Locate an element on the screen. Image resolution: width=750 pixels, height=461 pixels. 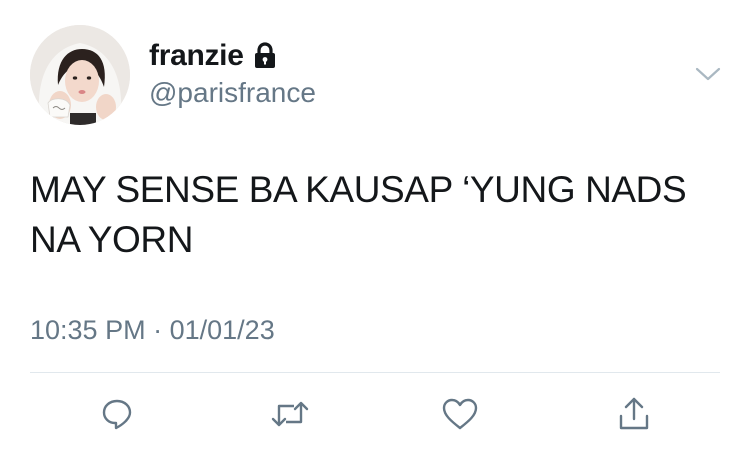
tweet-timestamp: 10:35 PM · 01/01/23 is located at coordinates (152, 330).